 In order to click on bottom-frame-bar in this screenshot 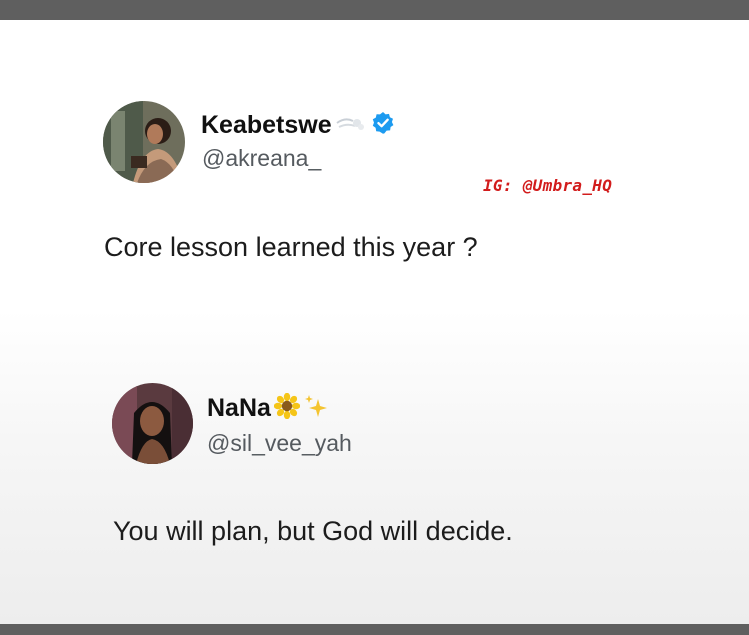, I will do `click(374, 629)`.